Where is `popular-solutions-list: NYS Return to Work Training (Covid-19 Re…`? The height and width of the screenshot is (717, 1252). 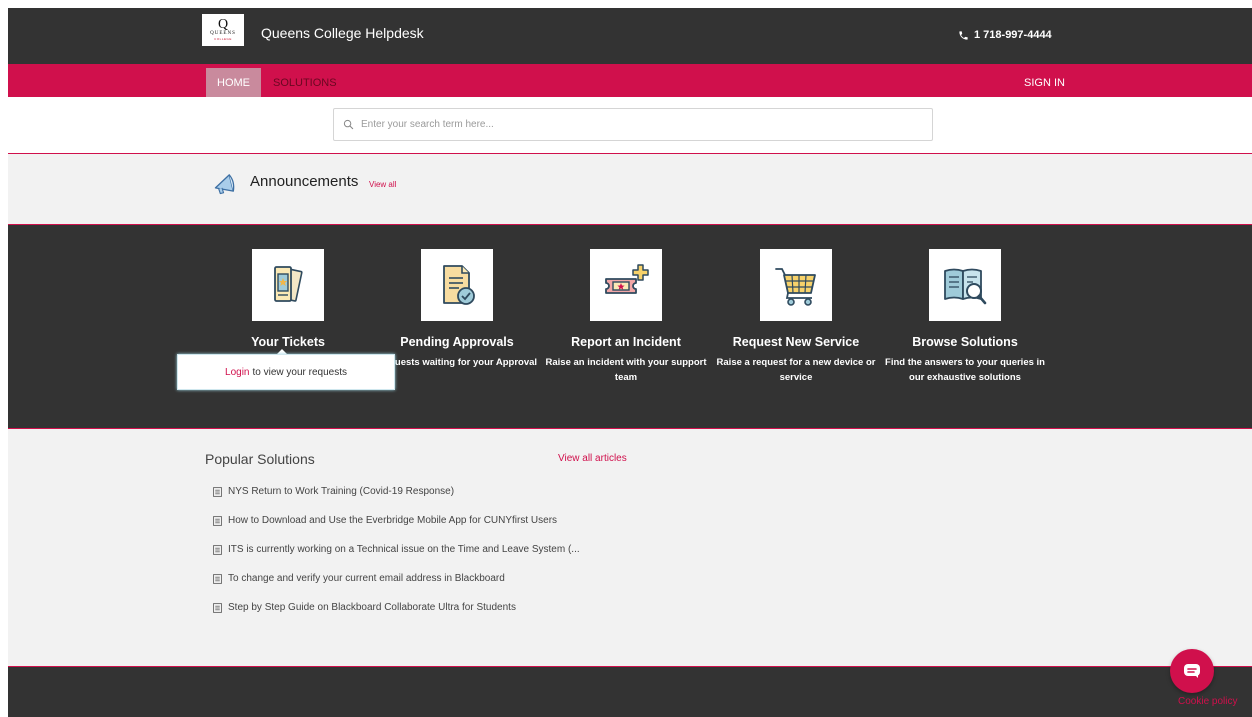 popular-solutions-list: NYS Return to Work Training (Covid-19 Re… is located at coordinates (396, 558).